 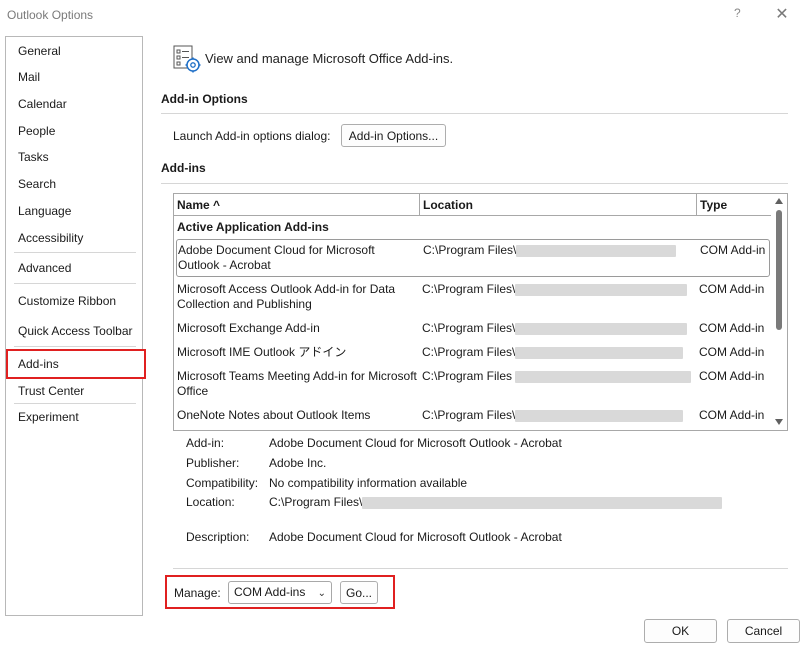 What do you see at coordinates (779, 270) in the screenshot?
I see `scroll-thumb` at bounding box center [779, 270].